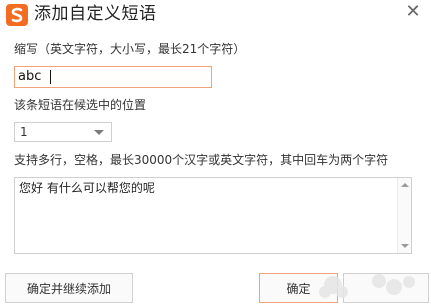  Describe the element at coordinates (99, 132) in the screenshot. I see `chevron-down-icon` at that location.